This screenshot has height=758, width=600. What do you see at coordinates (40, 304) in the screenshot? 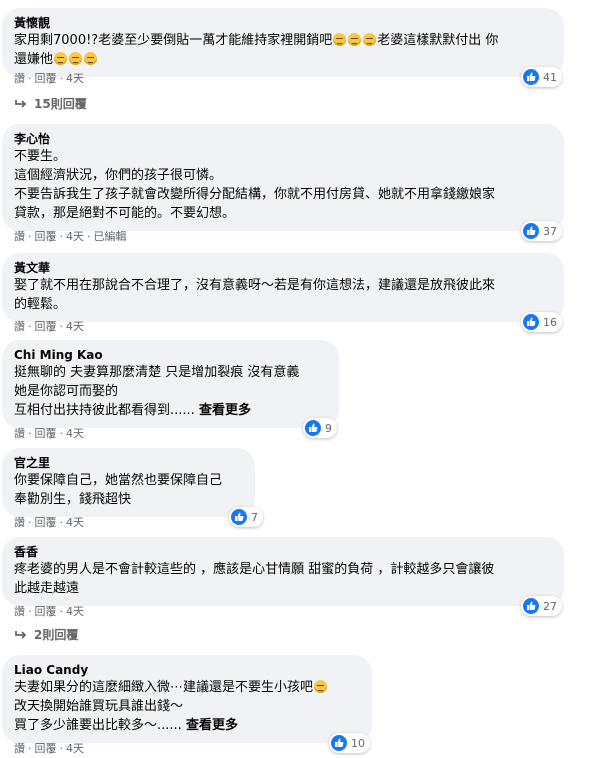
I see `comment-line: 的輕鬆。` at bounding box center [40, 304].